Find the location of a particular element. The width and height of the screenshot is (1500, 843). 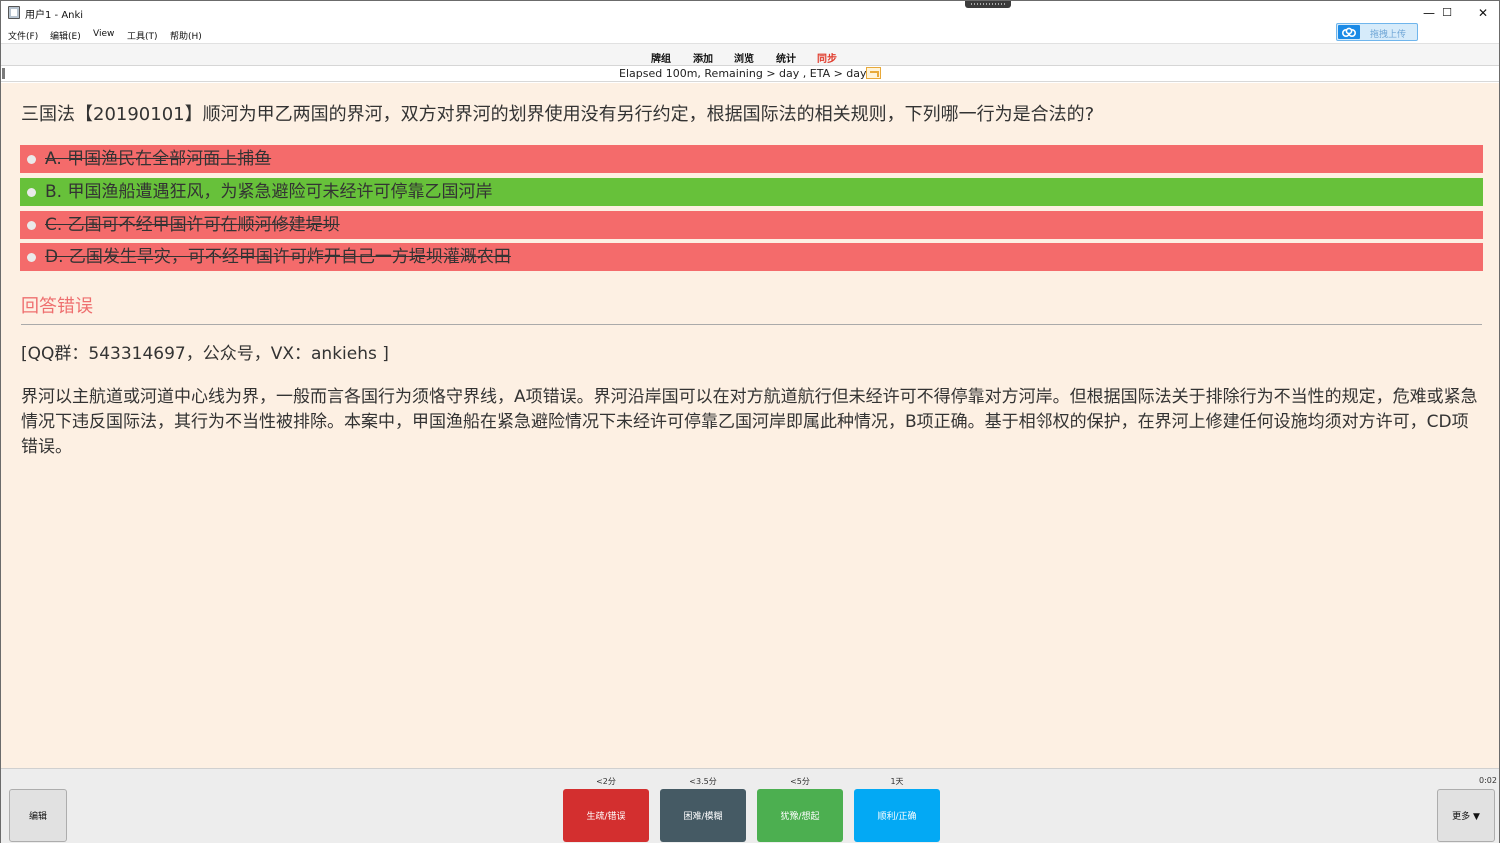

divider is located at coordinates (751, 324).